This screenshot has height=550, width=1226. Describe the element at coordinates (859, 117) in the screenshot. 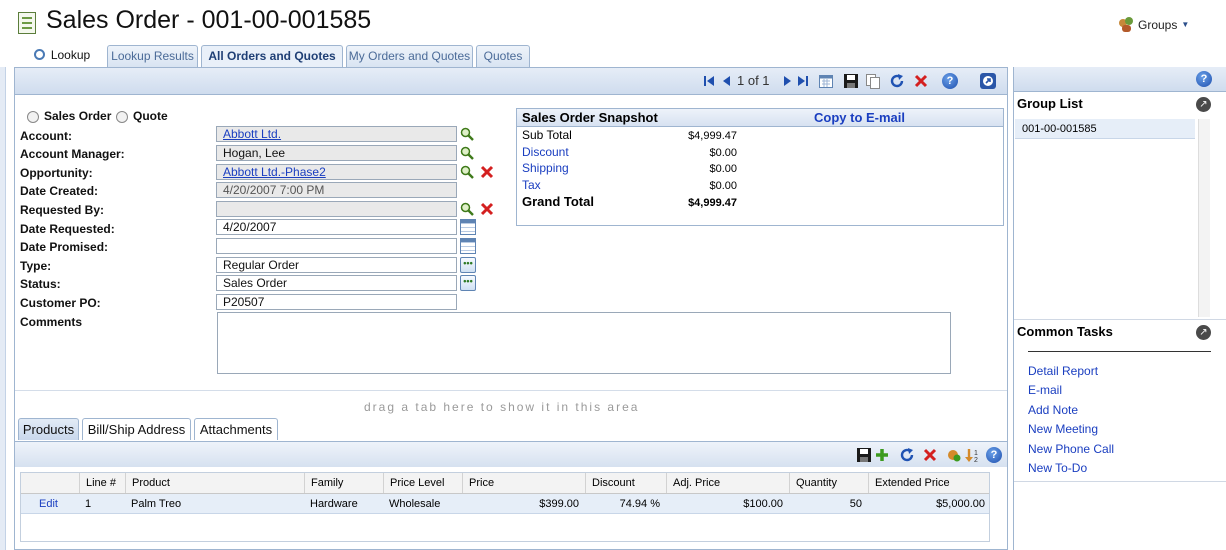

I see `copy-to-email-link: Copy to E-mail` at that location.